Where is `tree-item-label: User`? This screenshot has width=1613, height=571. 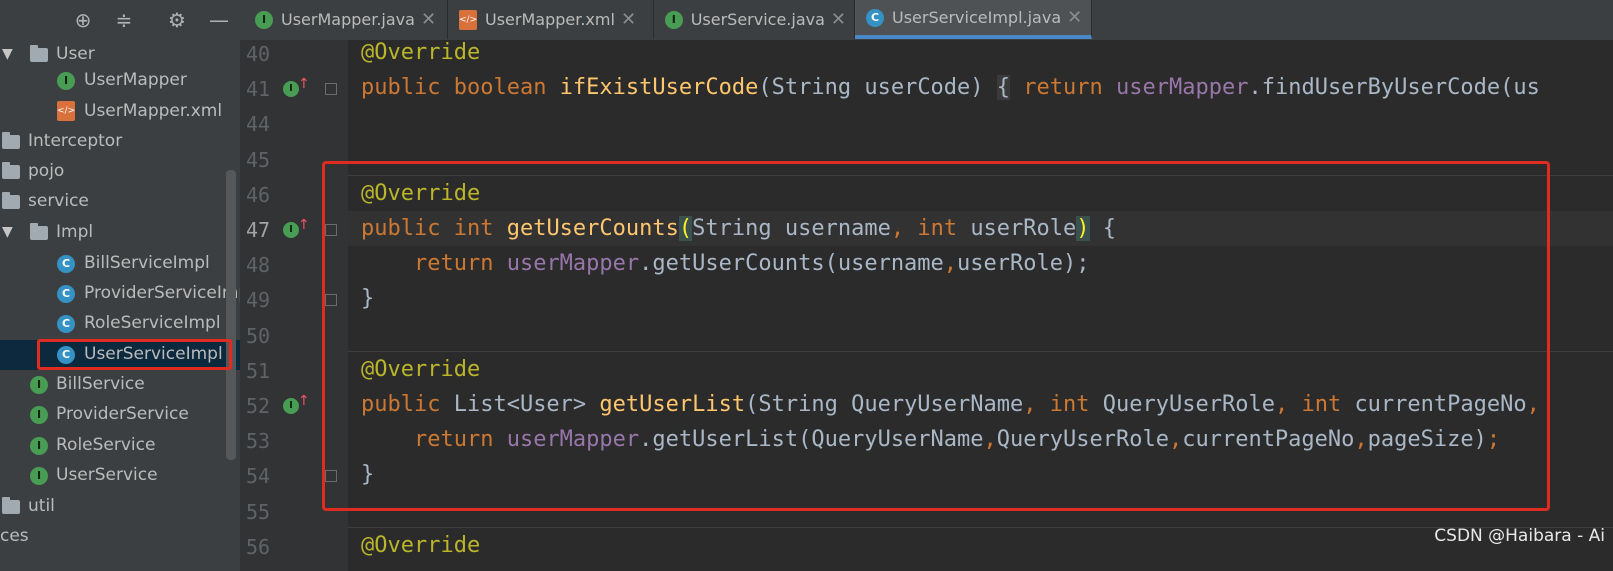
tree-item-label: User is located at coordinates (75, 54).